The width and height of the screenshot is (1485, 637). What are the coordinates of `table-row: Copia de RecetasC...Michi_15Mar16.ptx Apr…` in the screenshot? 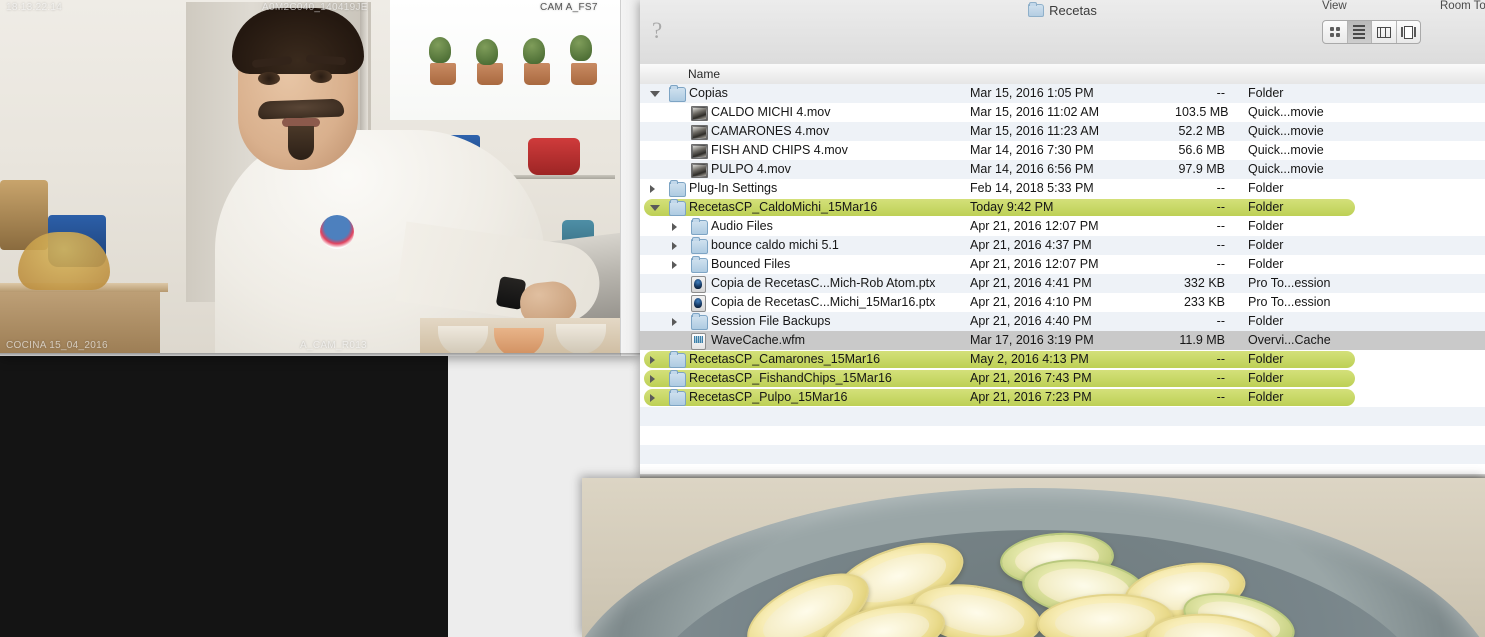 It's located at (1062, 302).